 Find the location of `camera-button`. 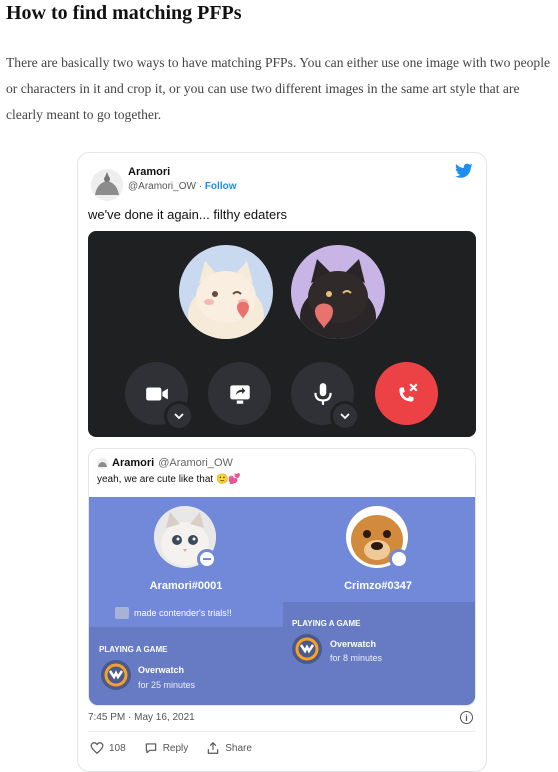

camera-button is located at coordinates (159, 396).